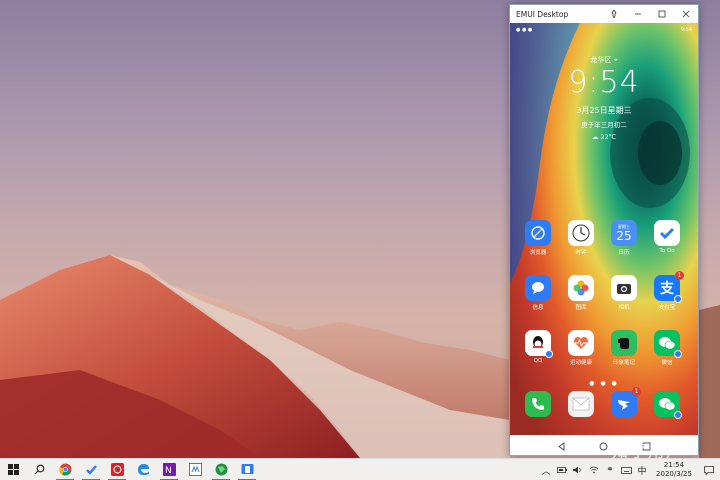  Describe the element at coordinates (604, 110) in the screenshot. I see `date-label: 3月25日星期三` at that location.